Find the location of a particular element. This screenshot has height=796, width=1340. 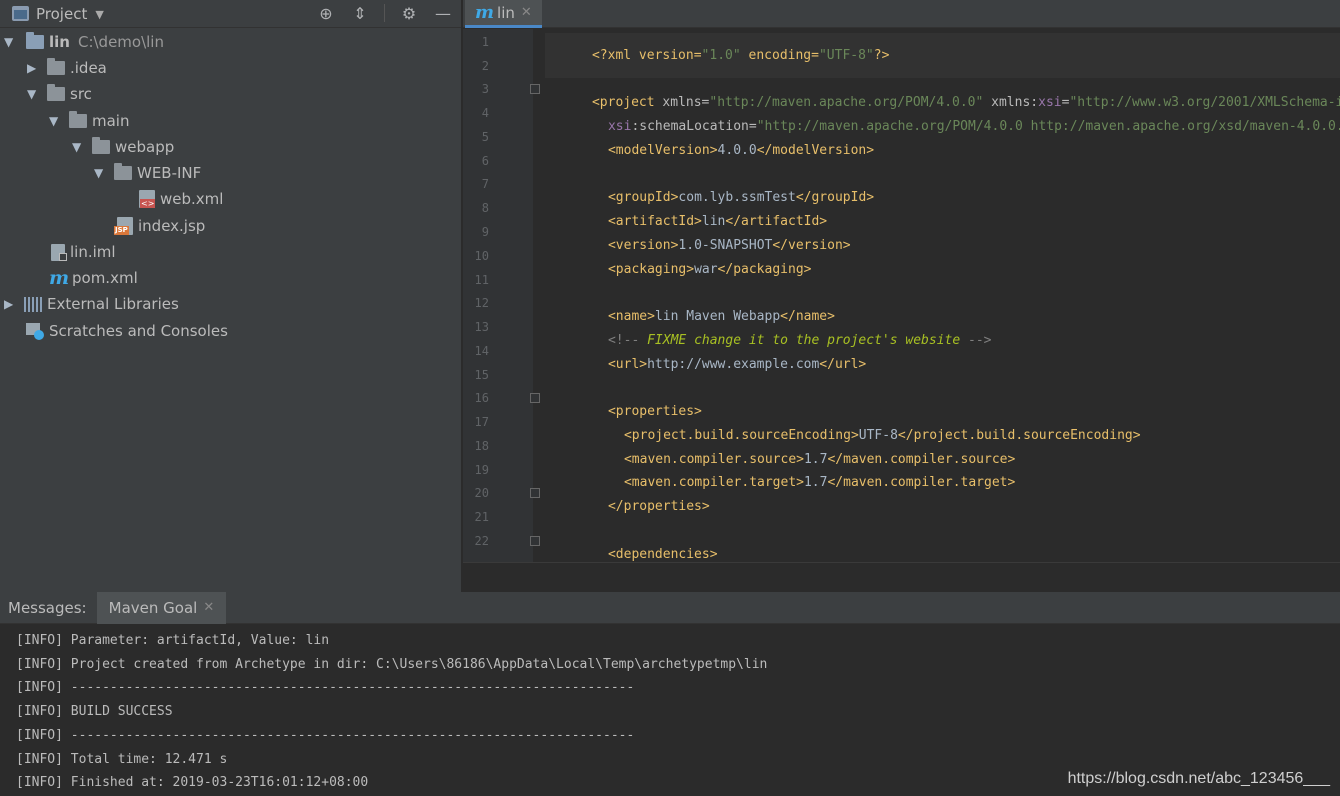

tree-item-lin-iml: lin.iml is located at coordinates (83, 252).